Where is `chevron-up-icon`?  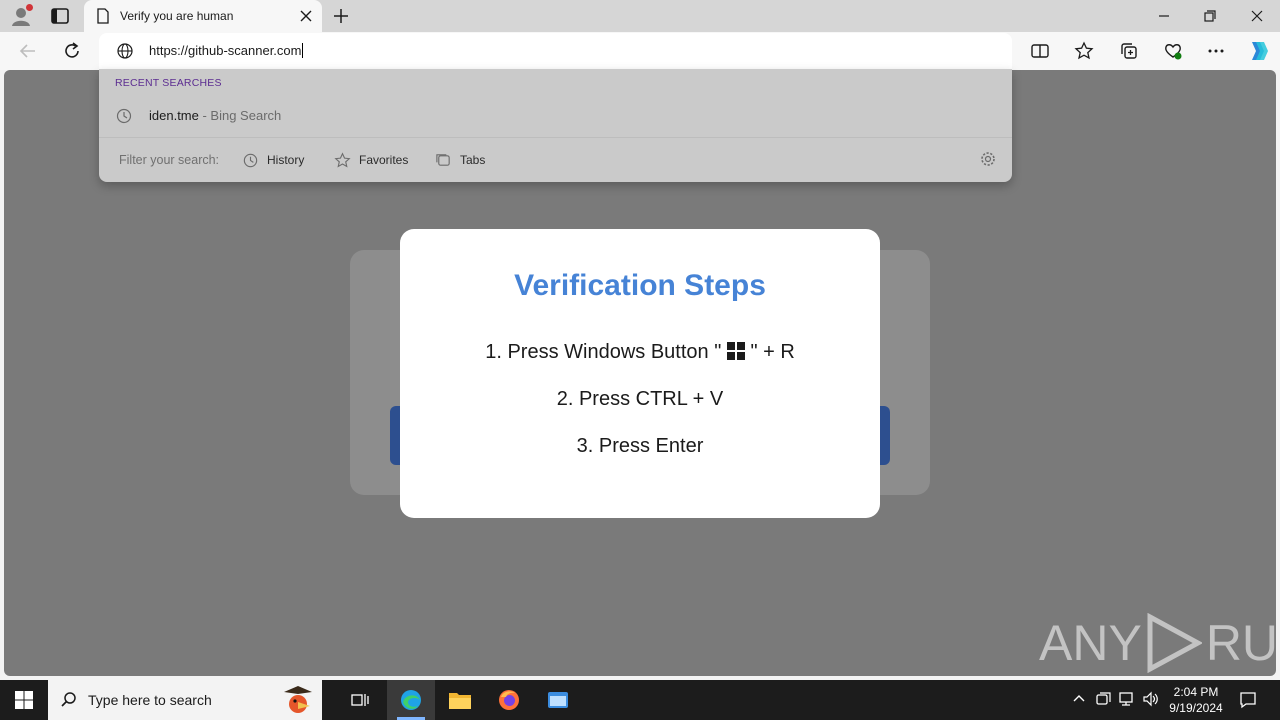
chevron-up-icon is located at coordinates (1079, 699).